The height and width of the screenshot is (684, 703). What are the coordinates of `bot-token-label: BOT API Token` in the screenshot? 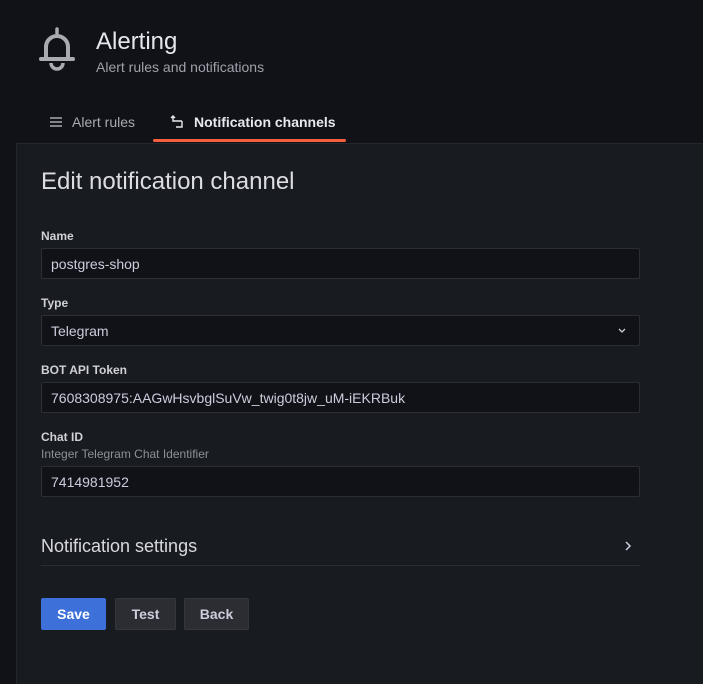 It's located at (84, 370).